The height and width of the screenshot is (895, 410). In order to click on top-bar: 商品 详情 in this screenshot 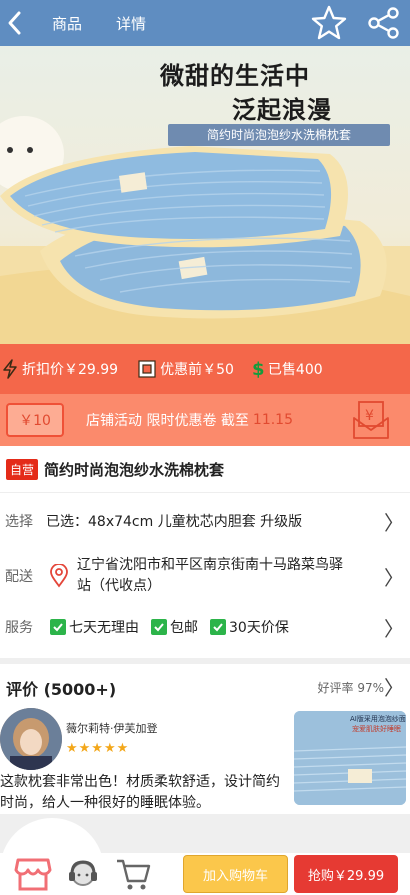, I will do `click(205, 23)`.